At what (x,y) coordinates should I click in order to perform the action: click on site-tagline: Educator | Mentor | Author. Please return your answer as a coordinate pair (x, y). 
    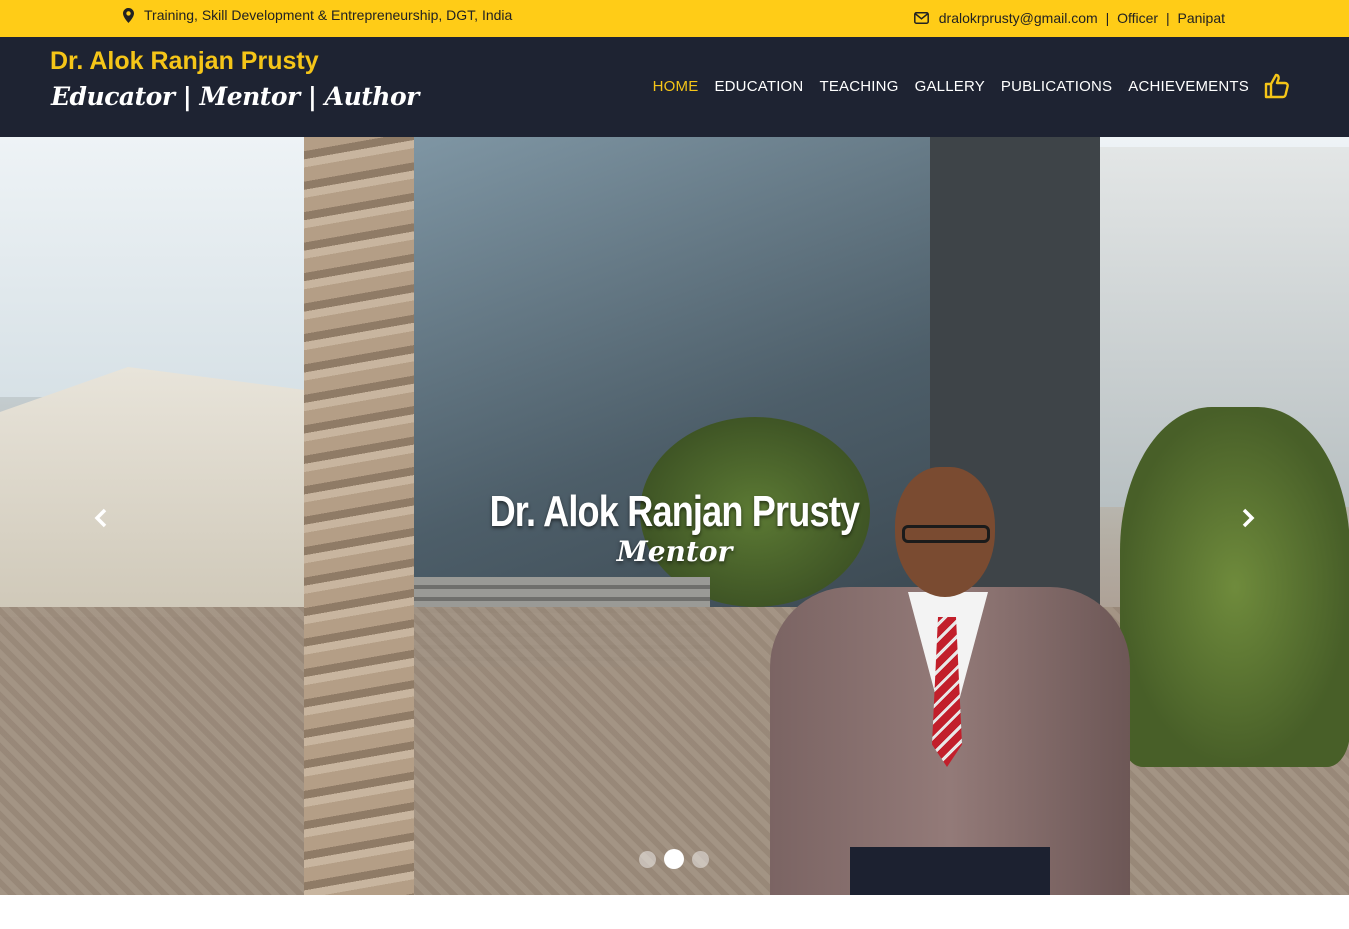
    Looking at the image, I should click on (235, 96).